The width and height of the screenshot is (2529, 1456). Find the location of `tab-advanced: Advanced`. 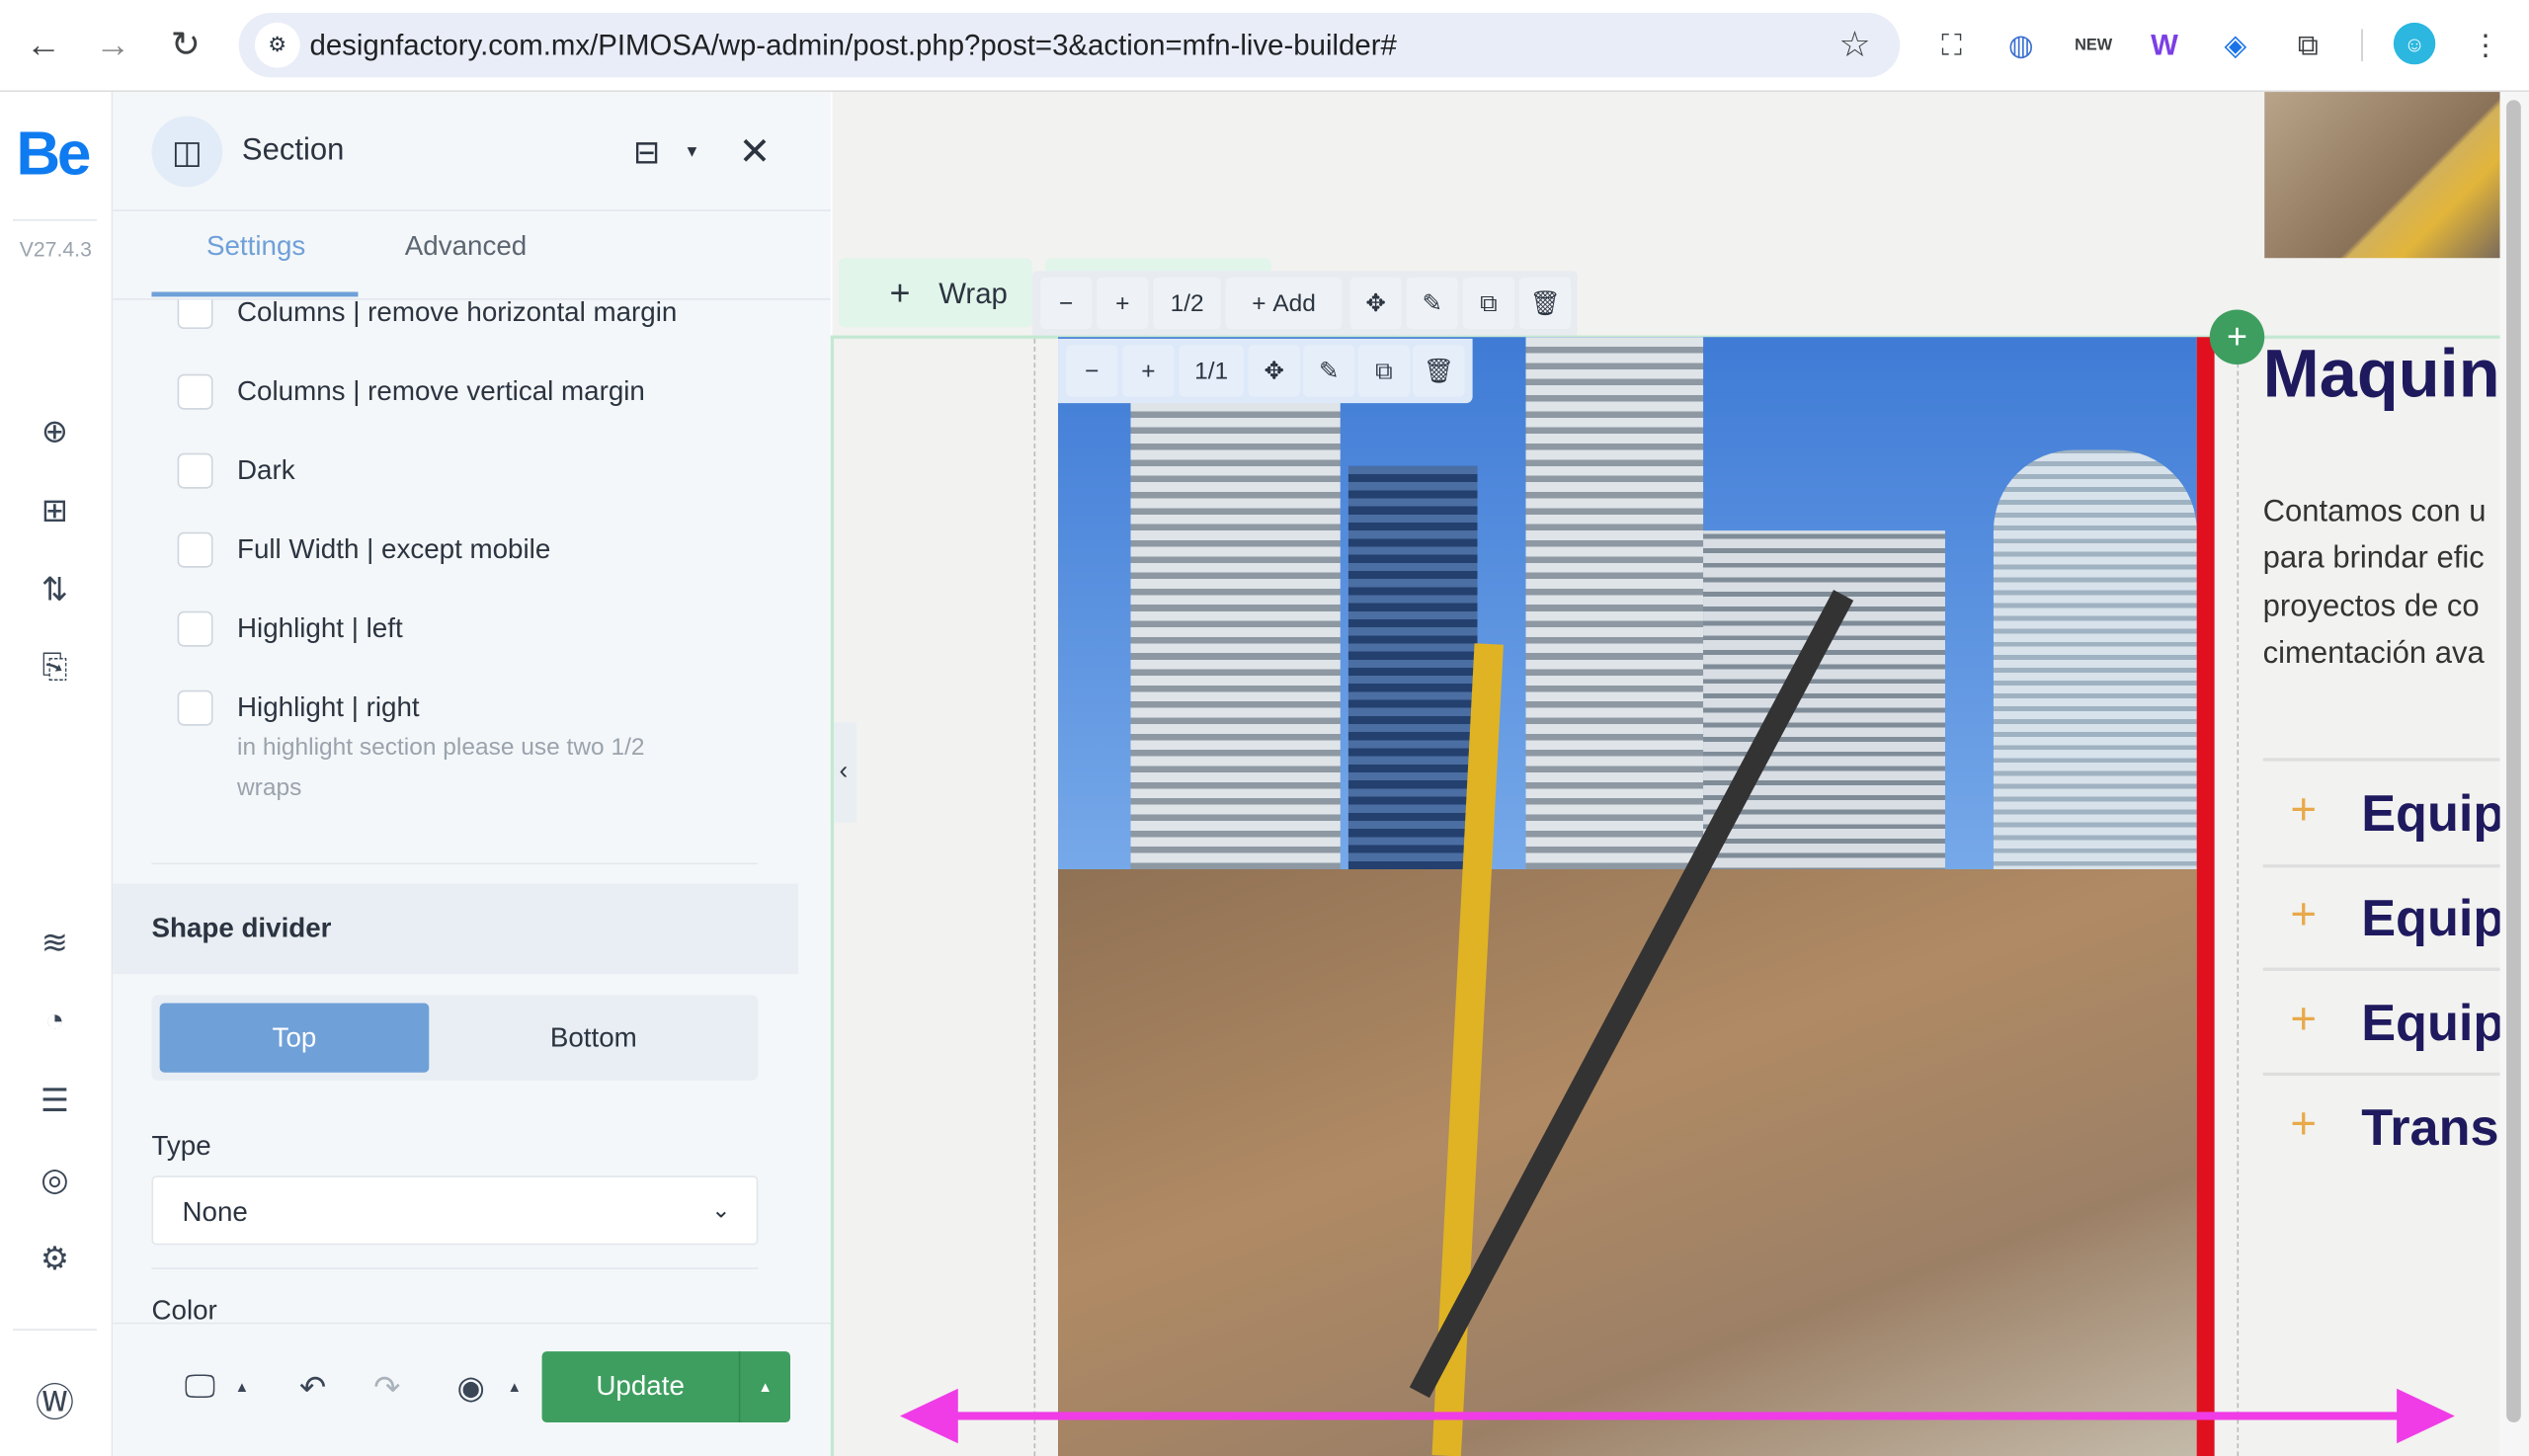

tab-advanced: Advanced is located at coordinates (466, 246).